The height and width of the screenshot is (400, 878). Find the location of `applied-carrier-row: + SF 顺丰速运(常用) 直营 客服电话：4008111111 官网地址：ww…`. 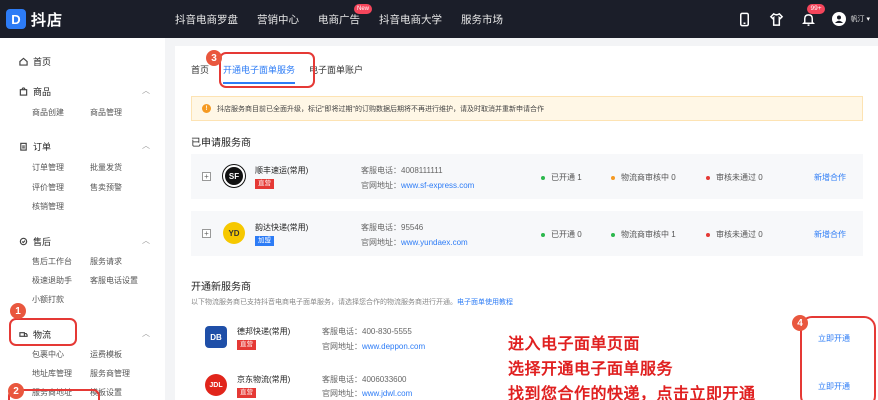

applied-carrier-row: + SF 顺丰速运(常用) 直营 客服电话：4008111111 官网地址：ww… is located at coordinates (527, 176).